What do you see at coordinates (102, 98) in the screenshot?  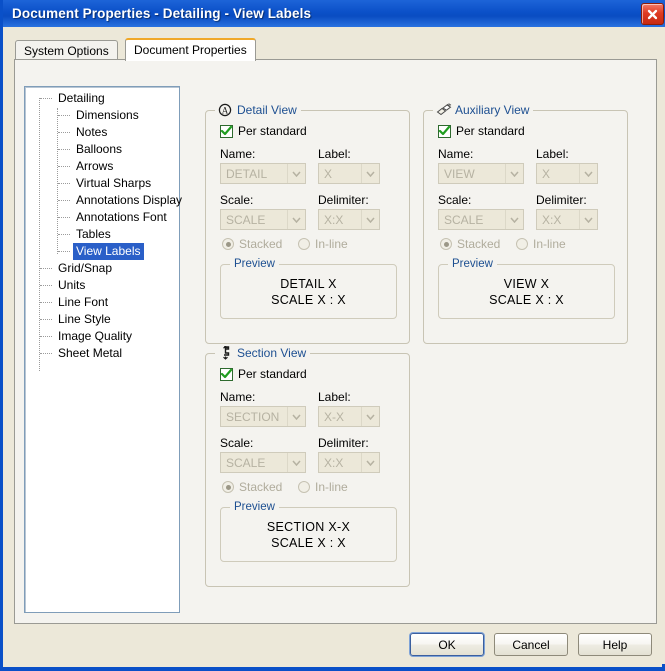 I see `tree-item-detailing: Detailing` at bounding box center [102, 98].